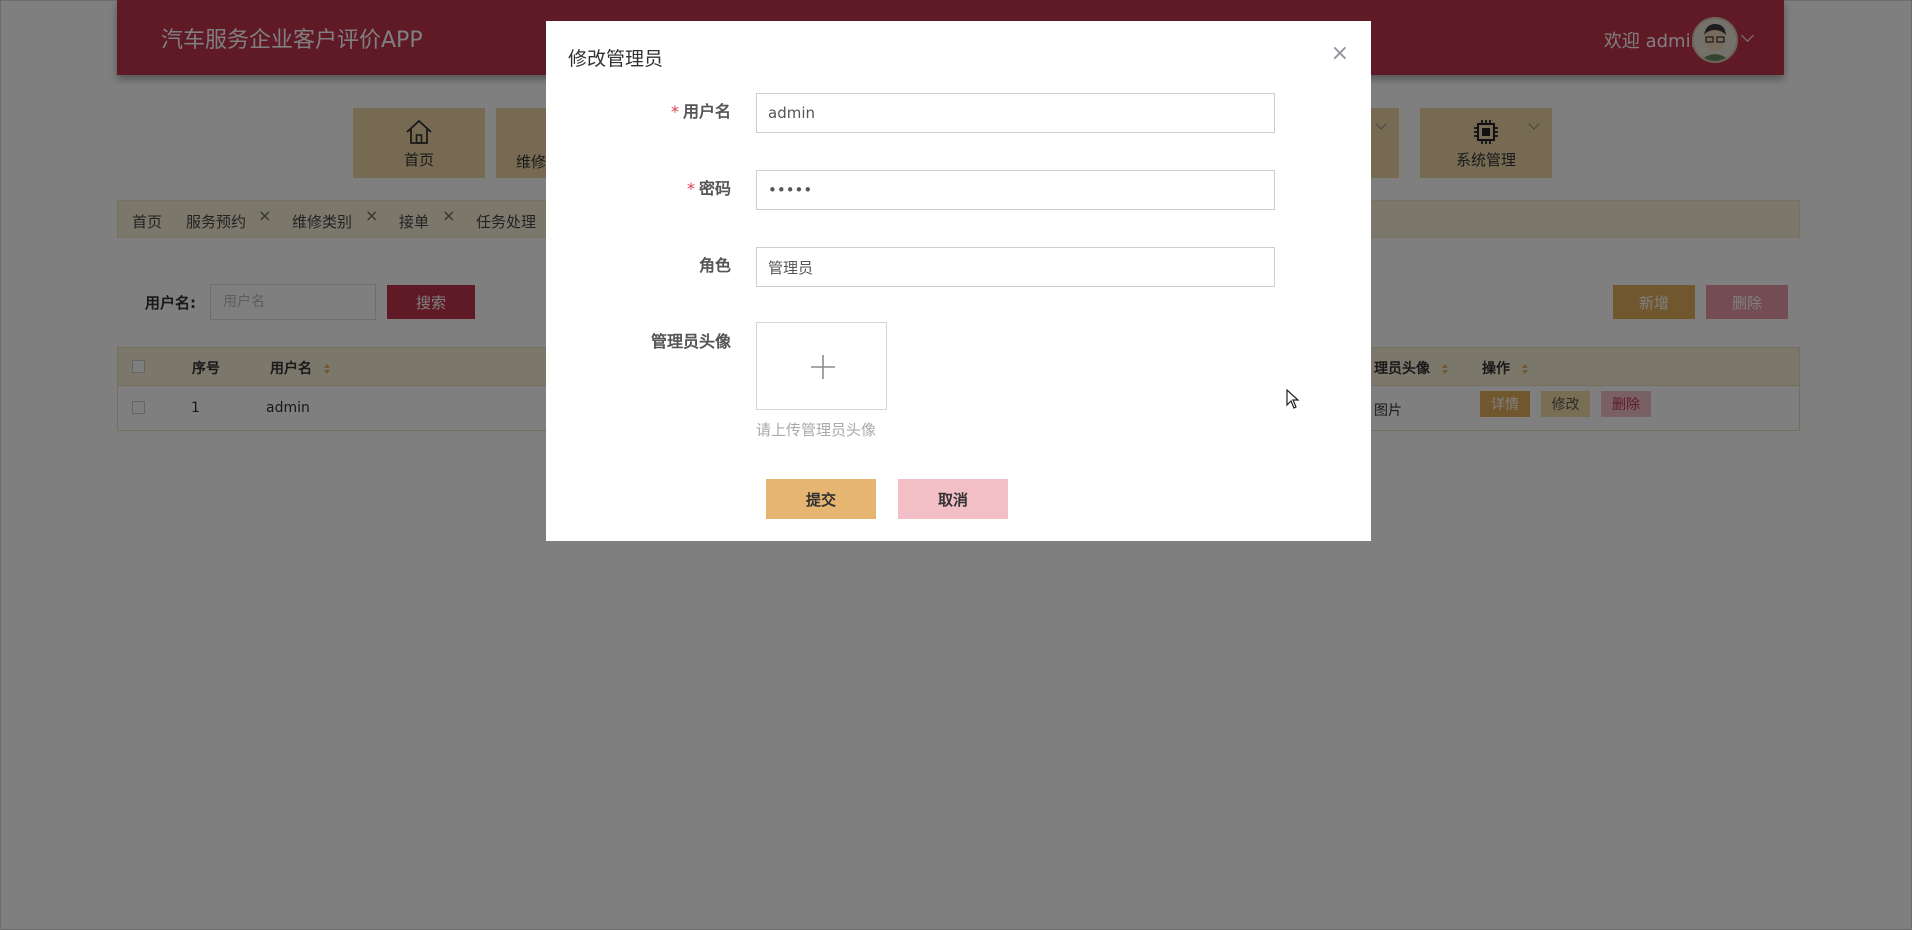  I want to click on role-field, so click(1015, 267).